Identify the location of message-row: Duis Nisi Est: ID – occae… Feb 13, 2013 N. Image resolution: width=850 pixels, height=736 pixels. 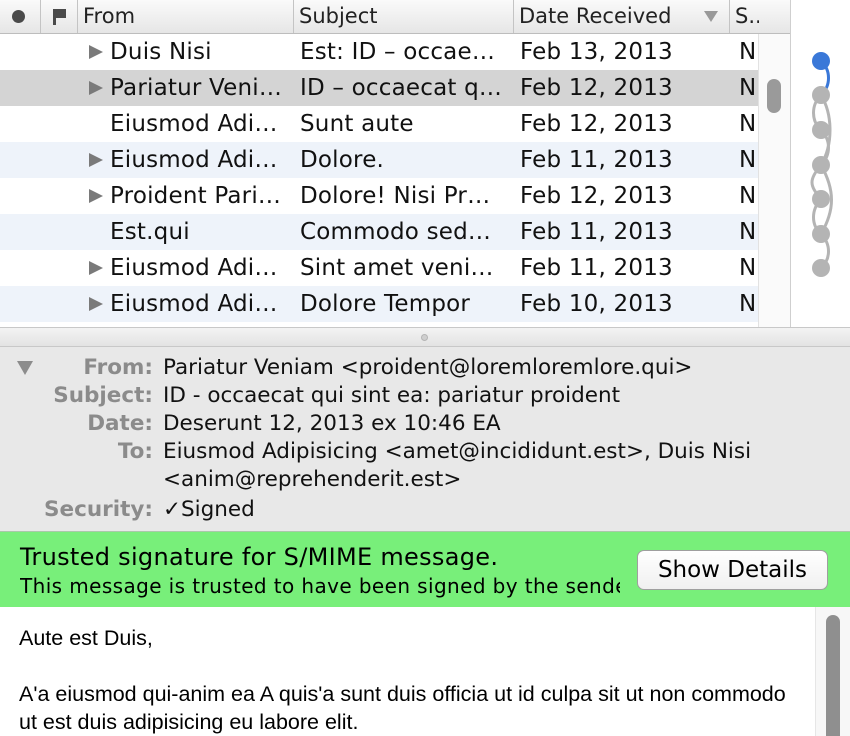
(379, 52).